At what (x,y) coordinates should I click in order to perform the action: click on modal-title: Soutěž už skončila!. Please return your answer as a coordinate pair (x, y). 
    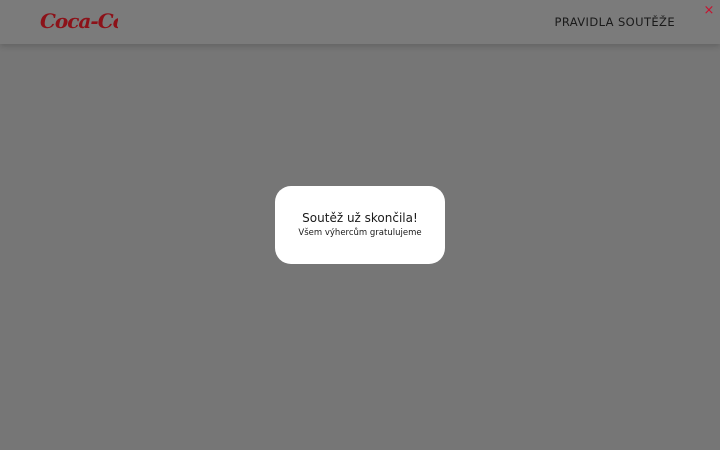
    Looking at the image, I should click on (360, 218).